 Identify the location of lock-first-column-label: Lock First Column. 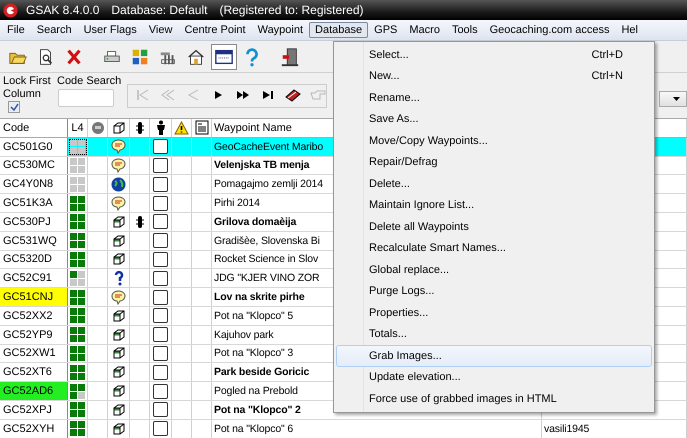
(27, 88).